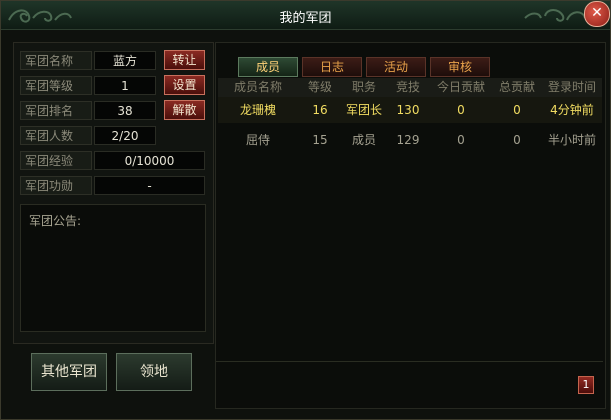  I want to click on other-legions-button: 其他军团, so click(69, 372).